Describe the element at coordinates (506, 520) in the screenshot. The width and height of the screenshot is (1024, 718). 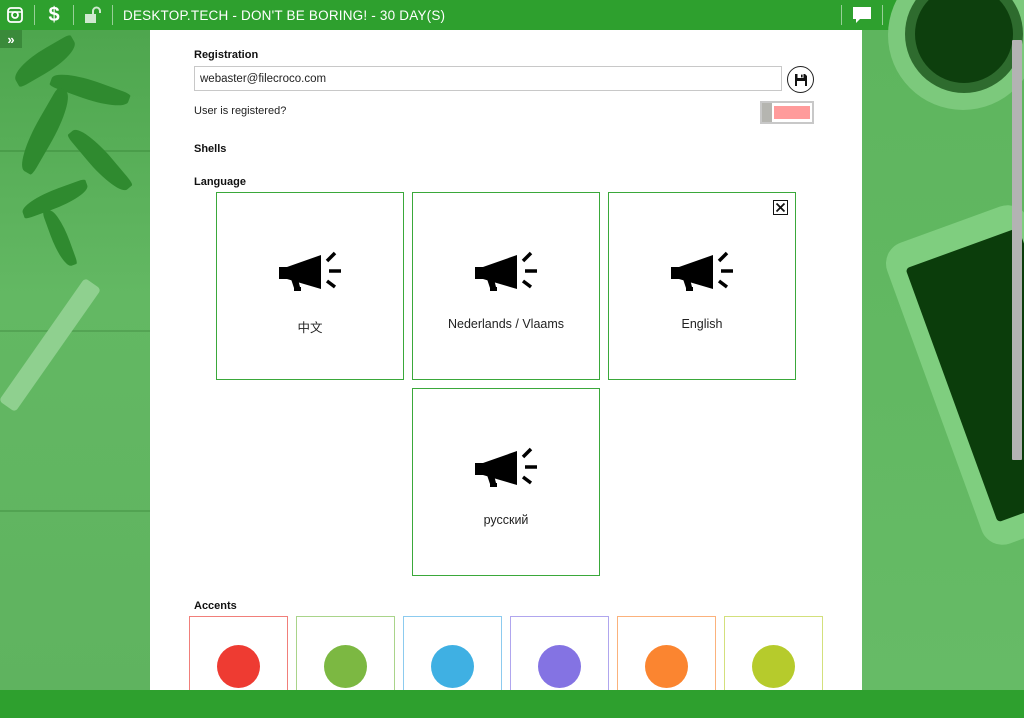
I see `language-label: русский` at that location.